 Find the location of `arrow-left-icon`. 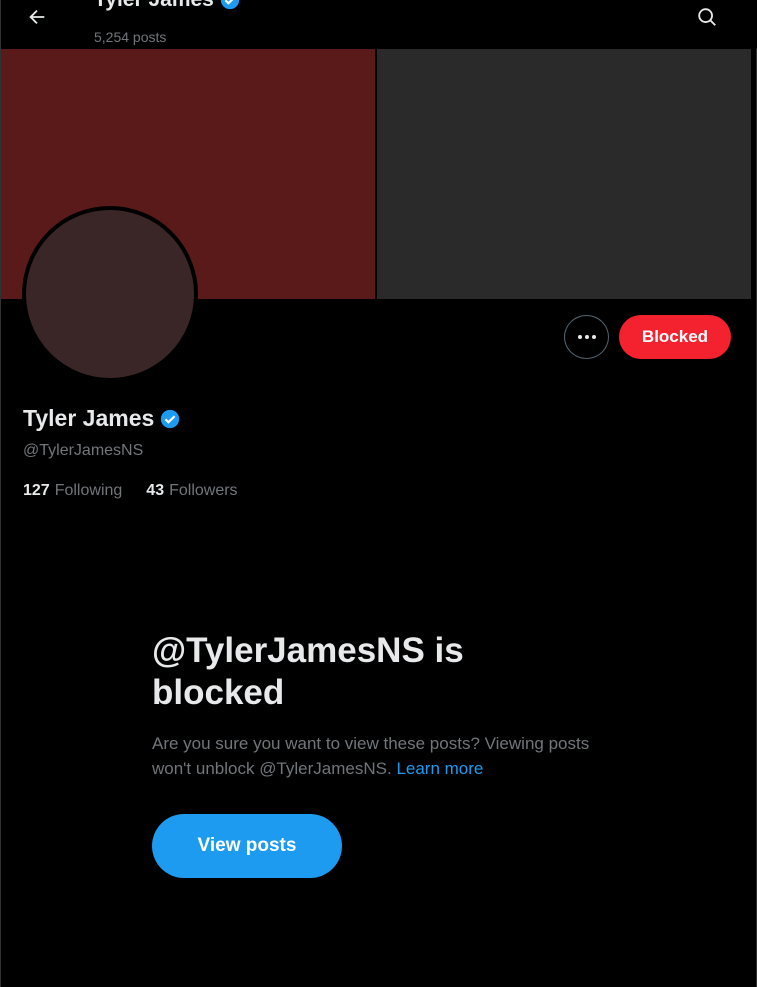

arrow-left-icon is located at coordinates (37, 17).